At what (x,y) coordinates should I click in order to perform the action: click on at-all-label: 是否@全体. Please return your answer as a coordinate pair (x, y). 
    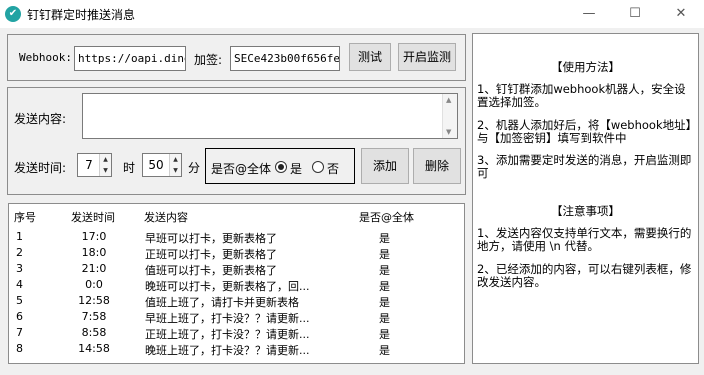
    Looking at the image, I should click on (241, 169).